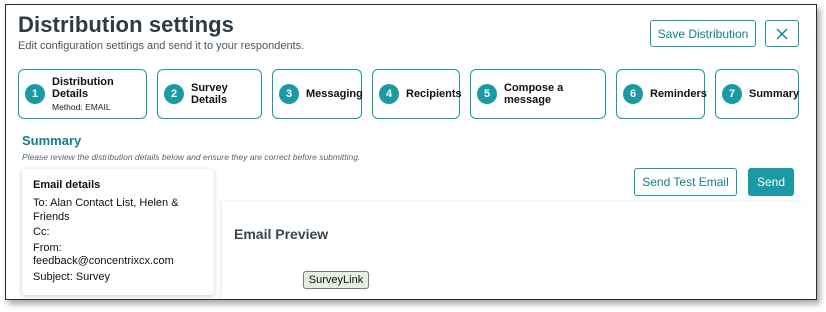 The height and width of the screenshot is (312, 826). What do you see at coordinates (126, 24) in the screenshot?
I see `page-title: Distribution settings` at bounding box center [126, 24].